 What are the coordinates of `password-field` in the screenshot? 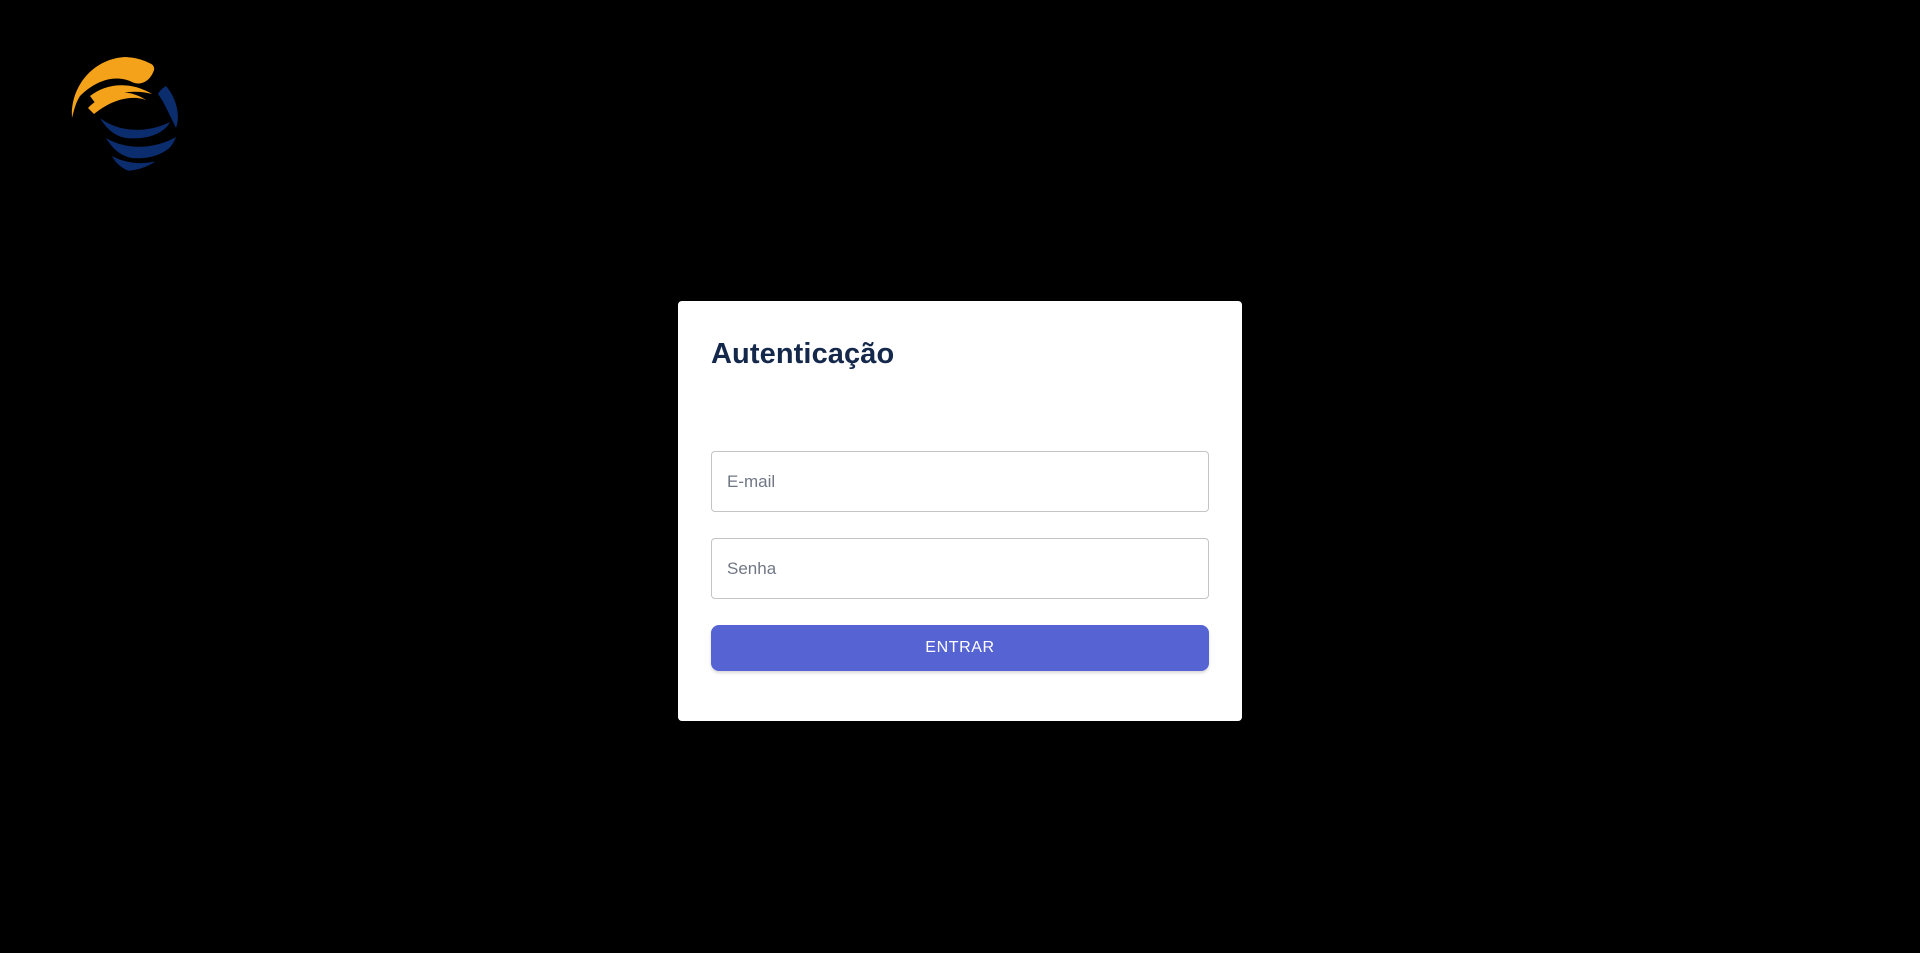 It's located at (960, 568).